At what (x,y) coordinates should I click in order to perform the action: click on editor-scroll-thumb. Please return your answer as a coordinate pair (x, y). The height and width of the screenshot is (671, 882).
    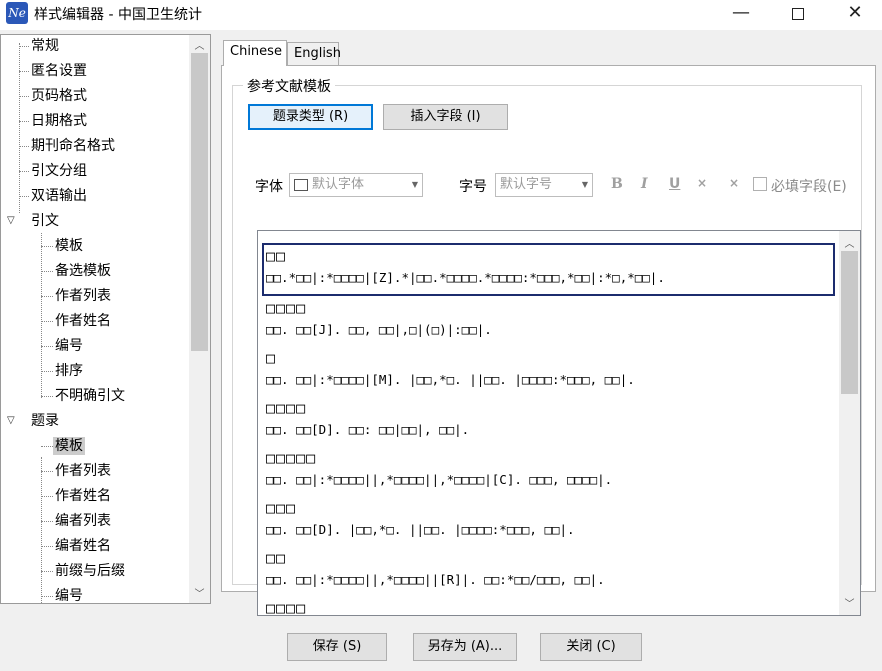
    Looking at the image, I should click on (849, 322).